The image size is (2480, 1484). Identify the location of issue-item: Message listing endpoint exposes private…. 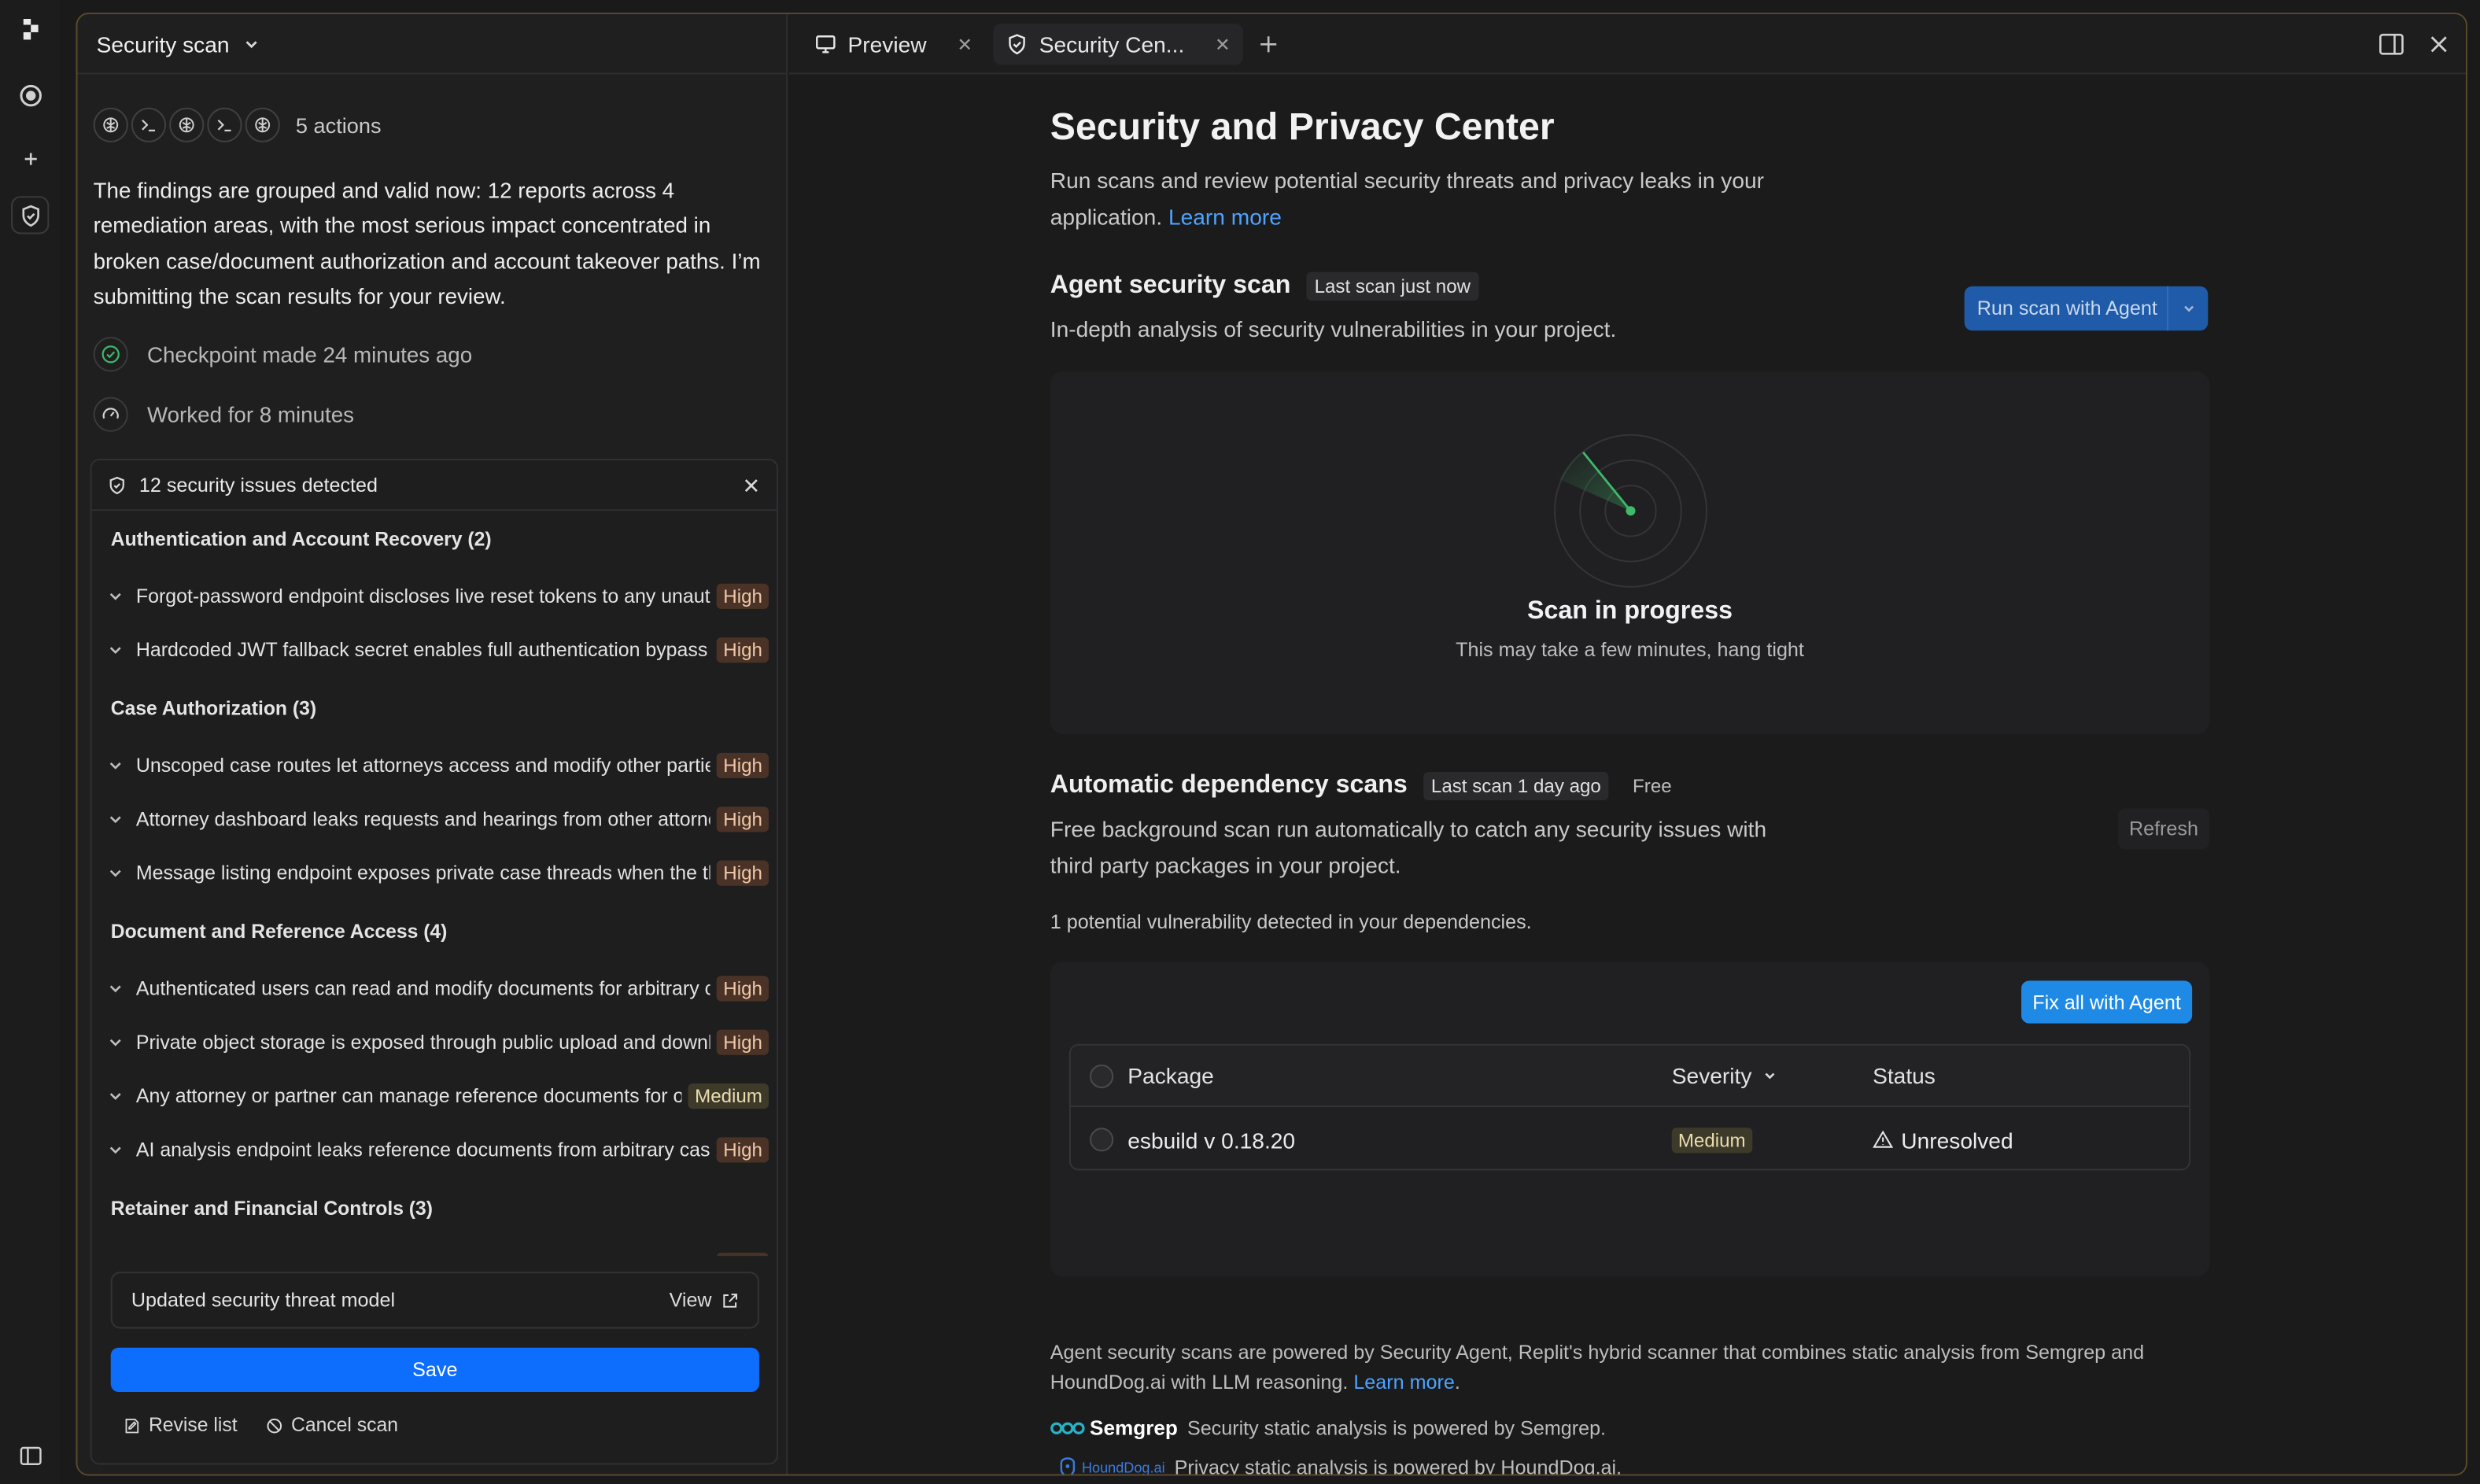
(439, 873).